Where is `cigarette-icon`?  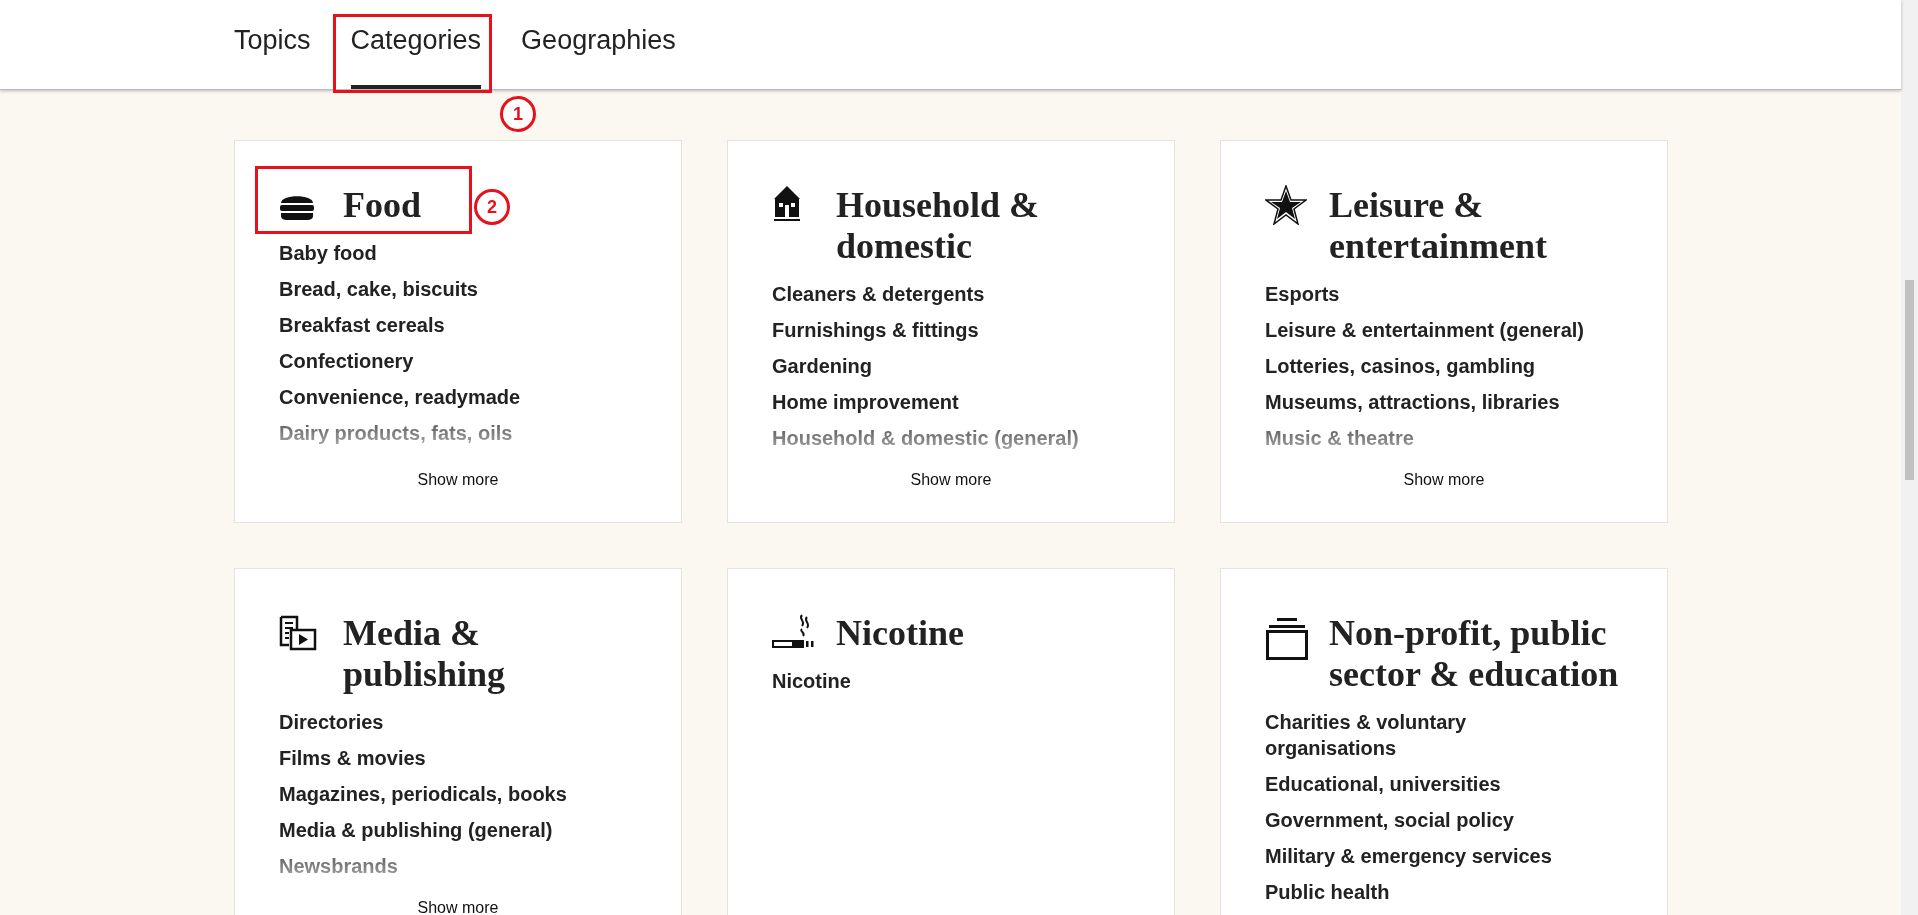 cigarette-icon is located at coordinates (793, 631).